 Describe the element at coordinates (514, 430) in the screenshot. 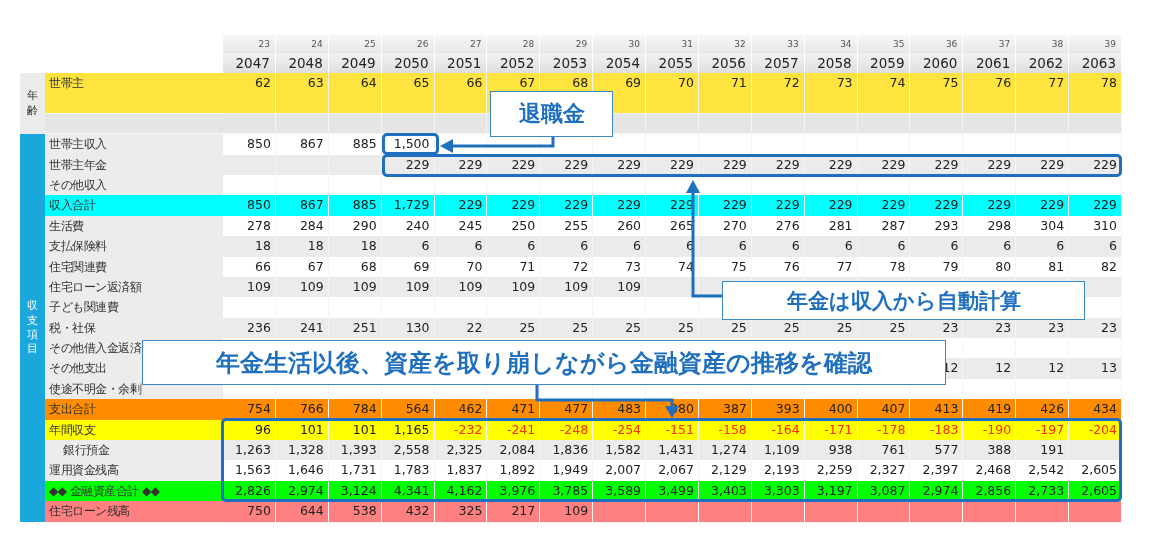

I see `table-cell: -241` at that location.